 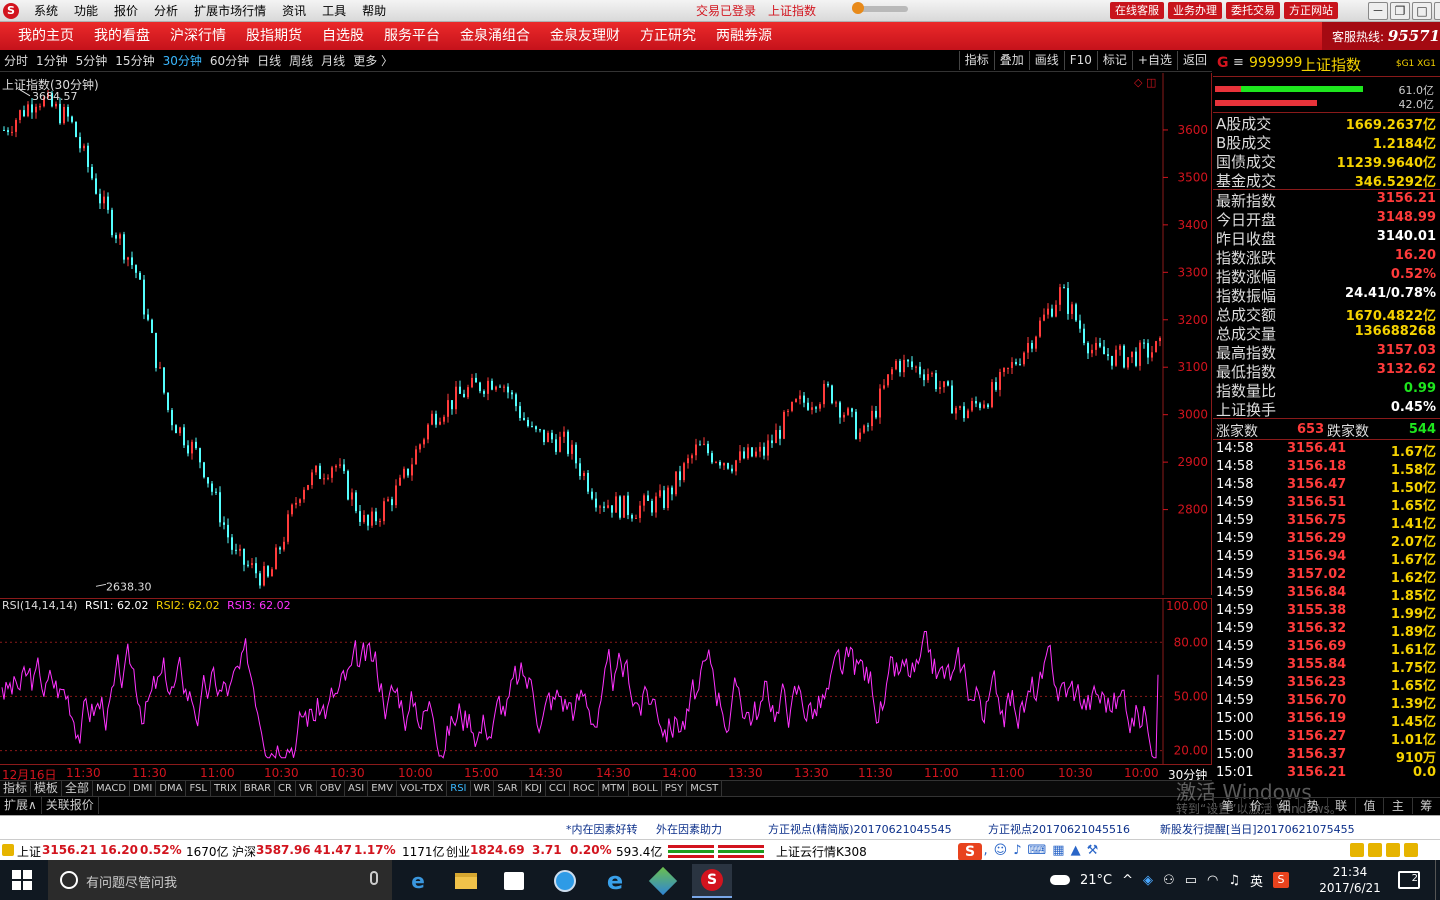 I want to click on nav-portfolio: 金泉涌组合, so click(x=495, y=36).